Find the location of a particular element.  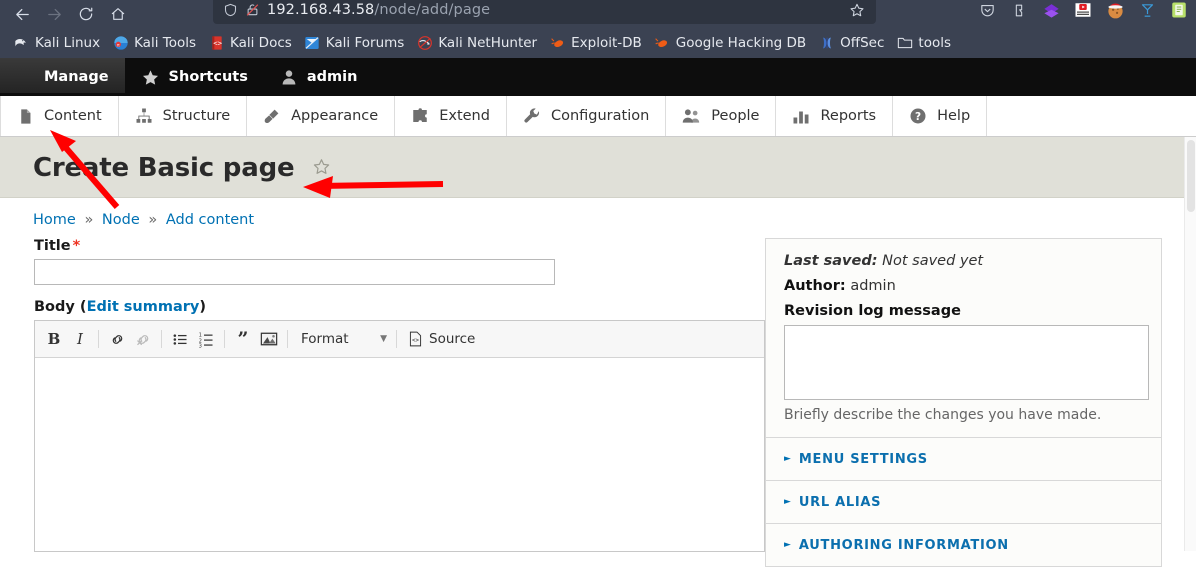

folder-icon is located at coordinates (904, 43).